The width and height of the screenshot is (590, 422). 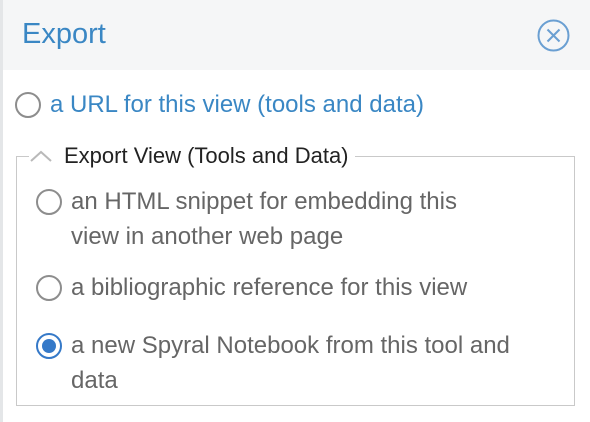 What do you see at coordinates (49, 288) in the screenshot?
I see `bibliographic-radio` at bounding box center [49, 288].